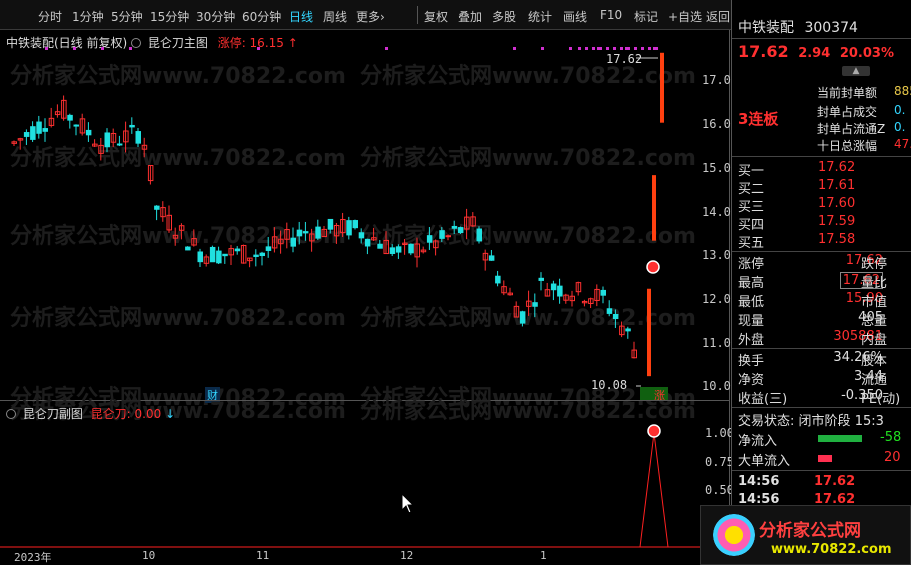  I want to click on limit-streak-badge: 3连板, so click(758, 119).